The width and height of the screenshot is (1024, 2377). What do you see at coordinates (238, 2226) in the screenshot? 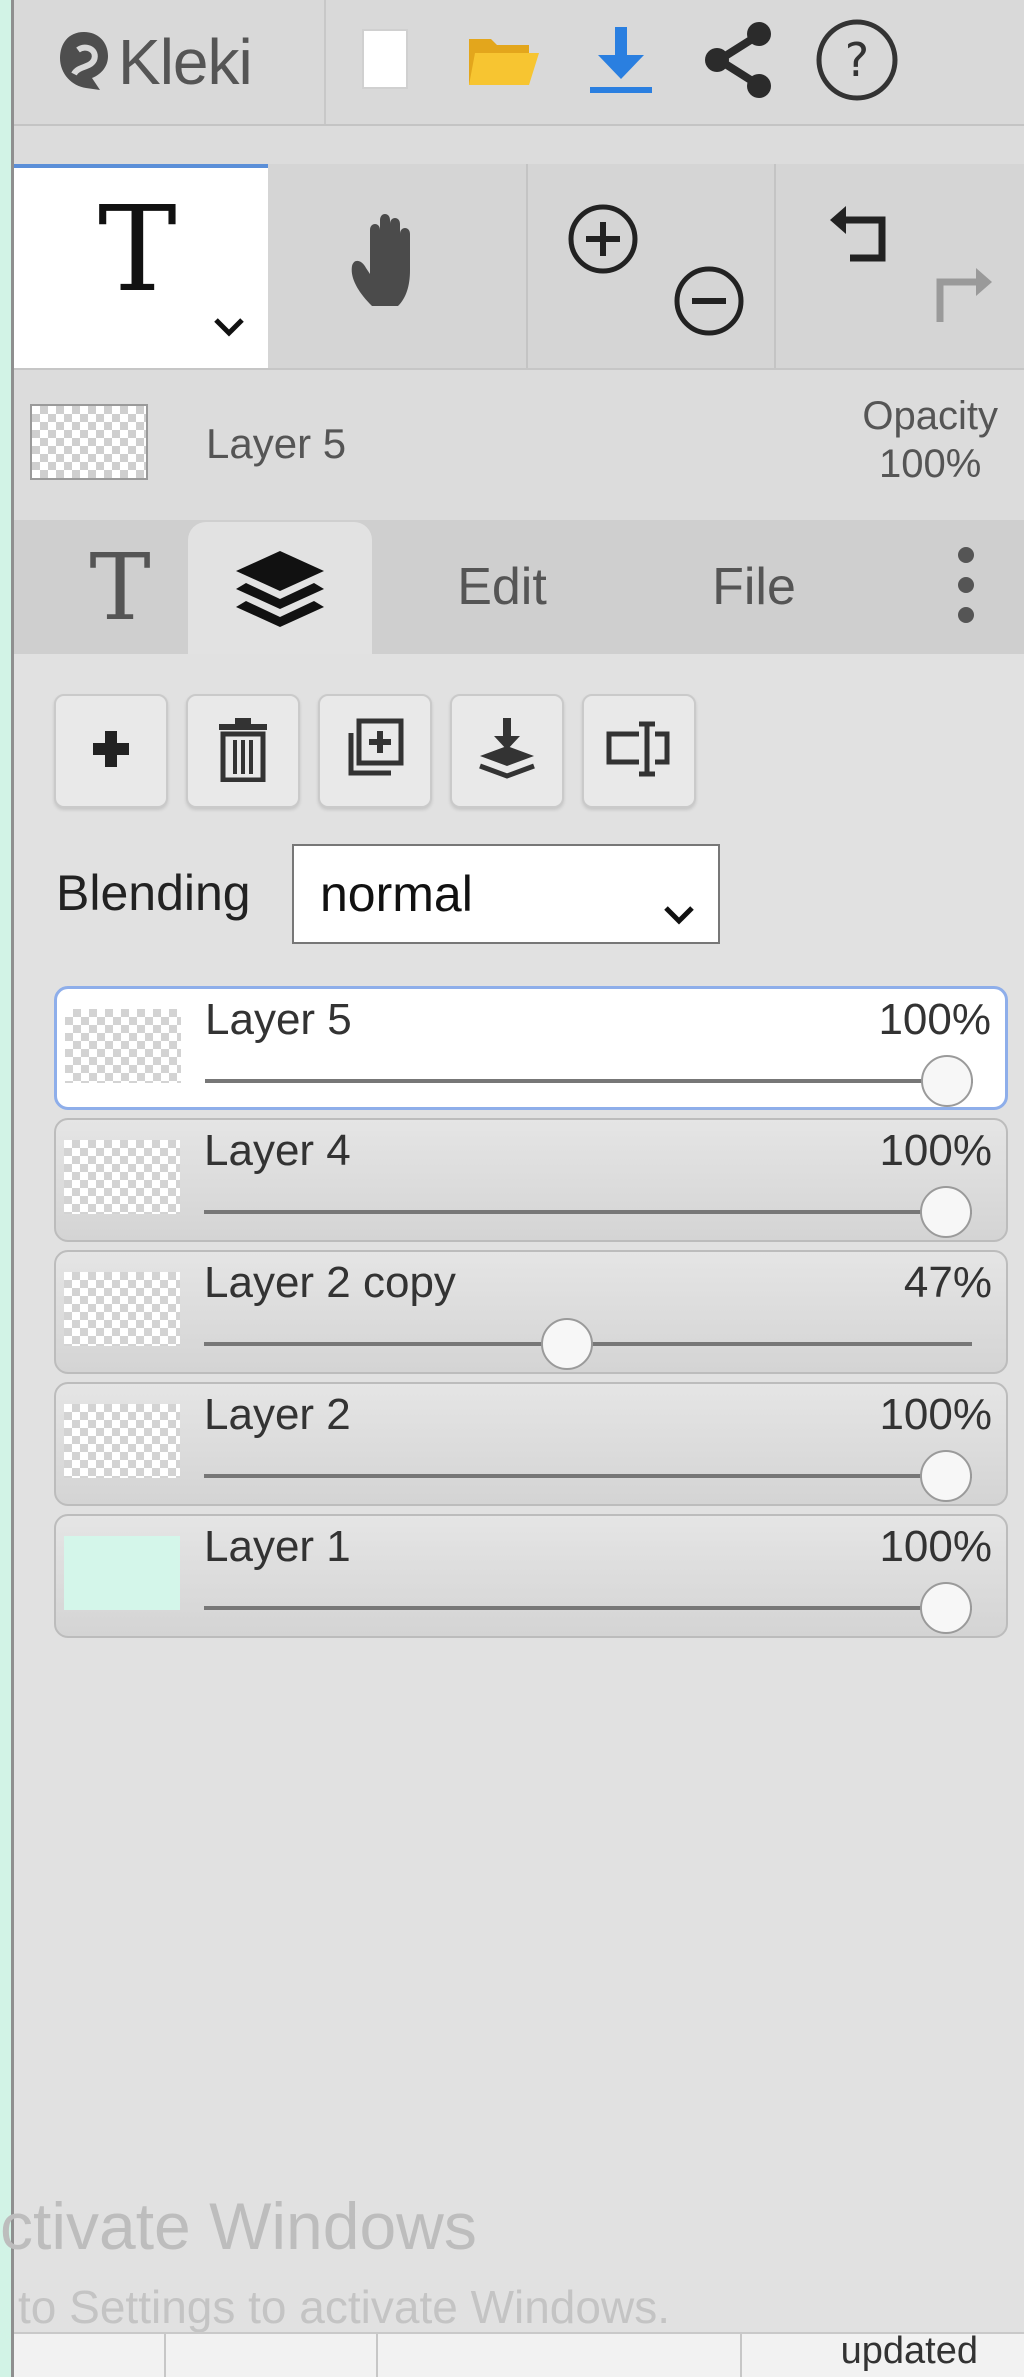
I see `activation-watermark-title: ctivate Windows` at bounding box center [238, 2226].